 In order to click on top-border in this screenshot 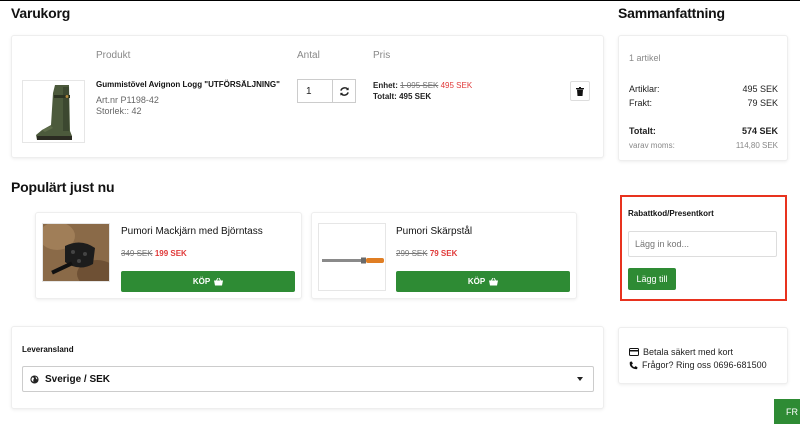, I will do `click(400, 0)`.